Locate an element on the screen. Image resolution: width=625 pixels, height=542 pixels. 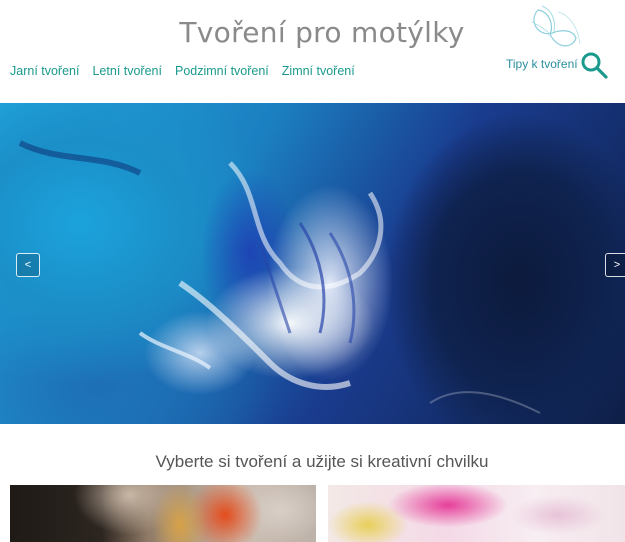
nav-item-winter: Zimní tvoření is located at coordinates (318, 71).